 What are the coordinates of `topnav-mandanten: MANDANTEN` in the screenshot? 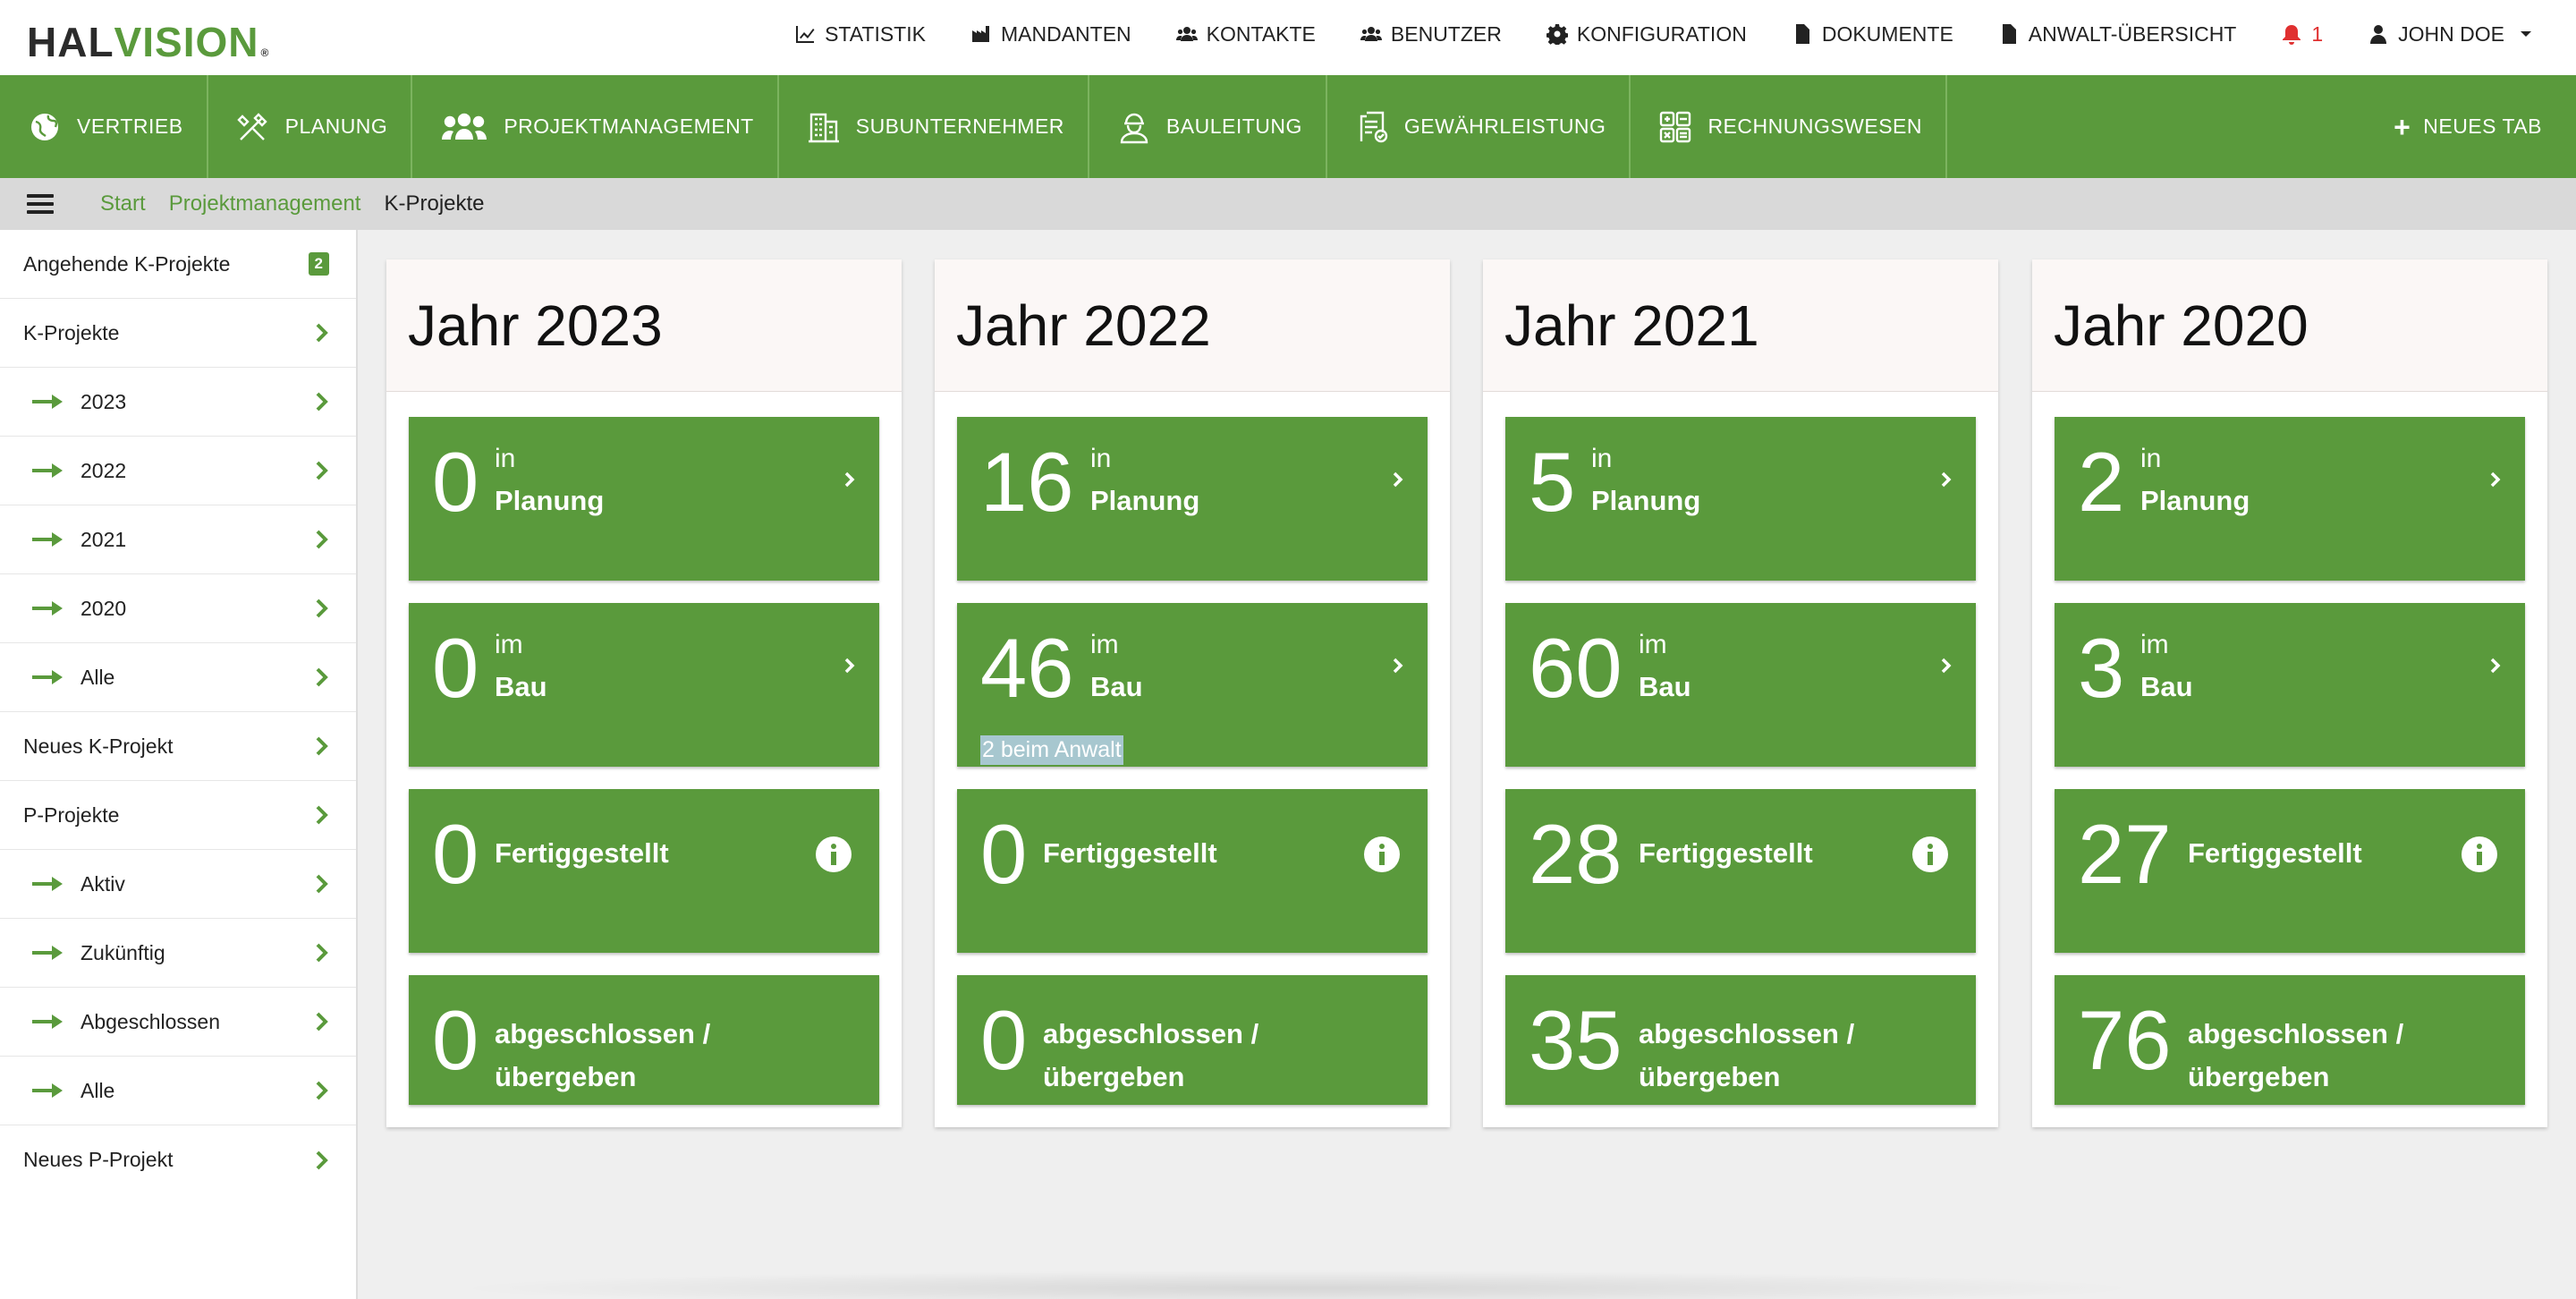 It's located at (1050, 34).